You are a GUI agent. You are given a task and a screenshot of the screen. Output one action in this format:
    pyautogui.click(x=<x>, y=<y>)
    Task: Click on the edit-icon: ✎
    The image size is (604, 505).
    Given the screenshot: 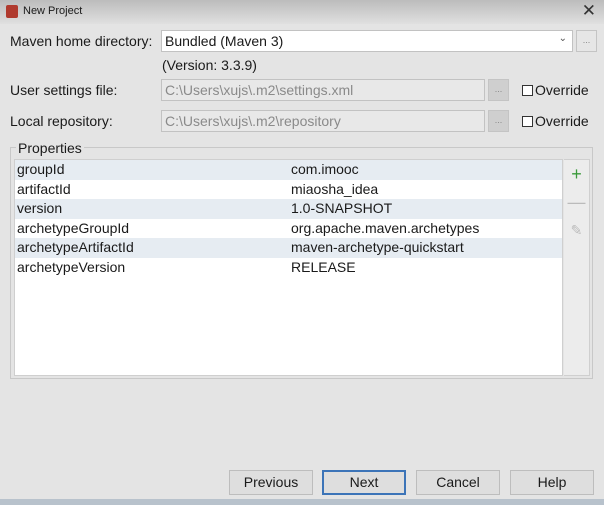 What is the action you would take?
    pyautogui.click(x=576, y=230)
    